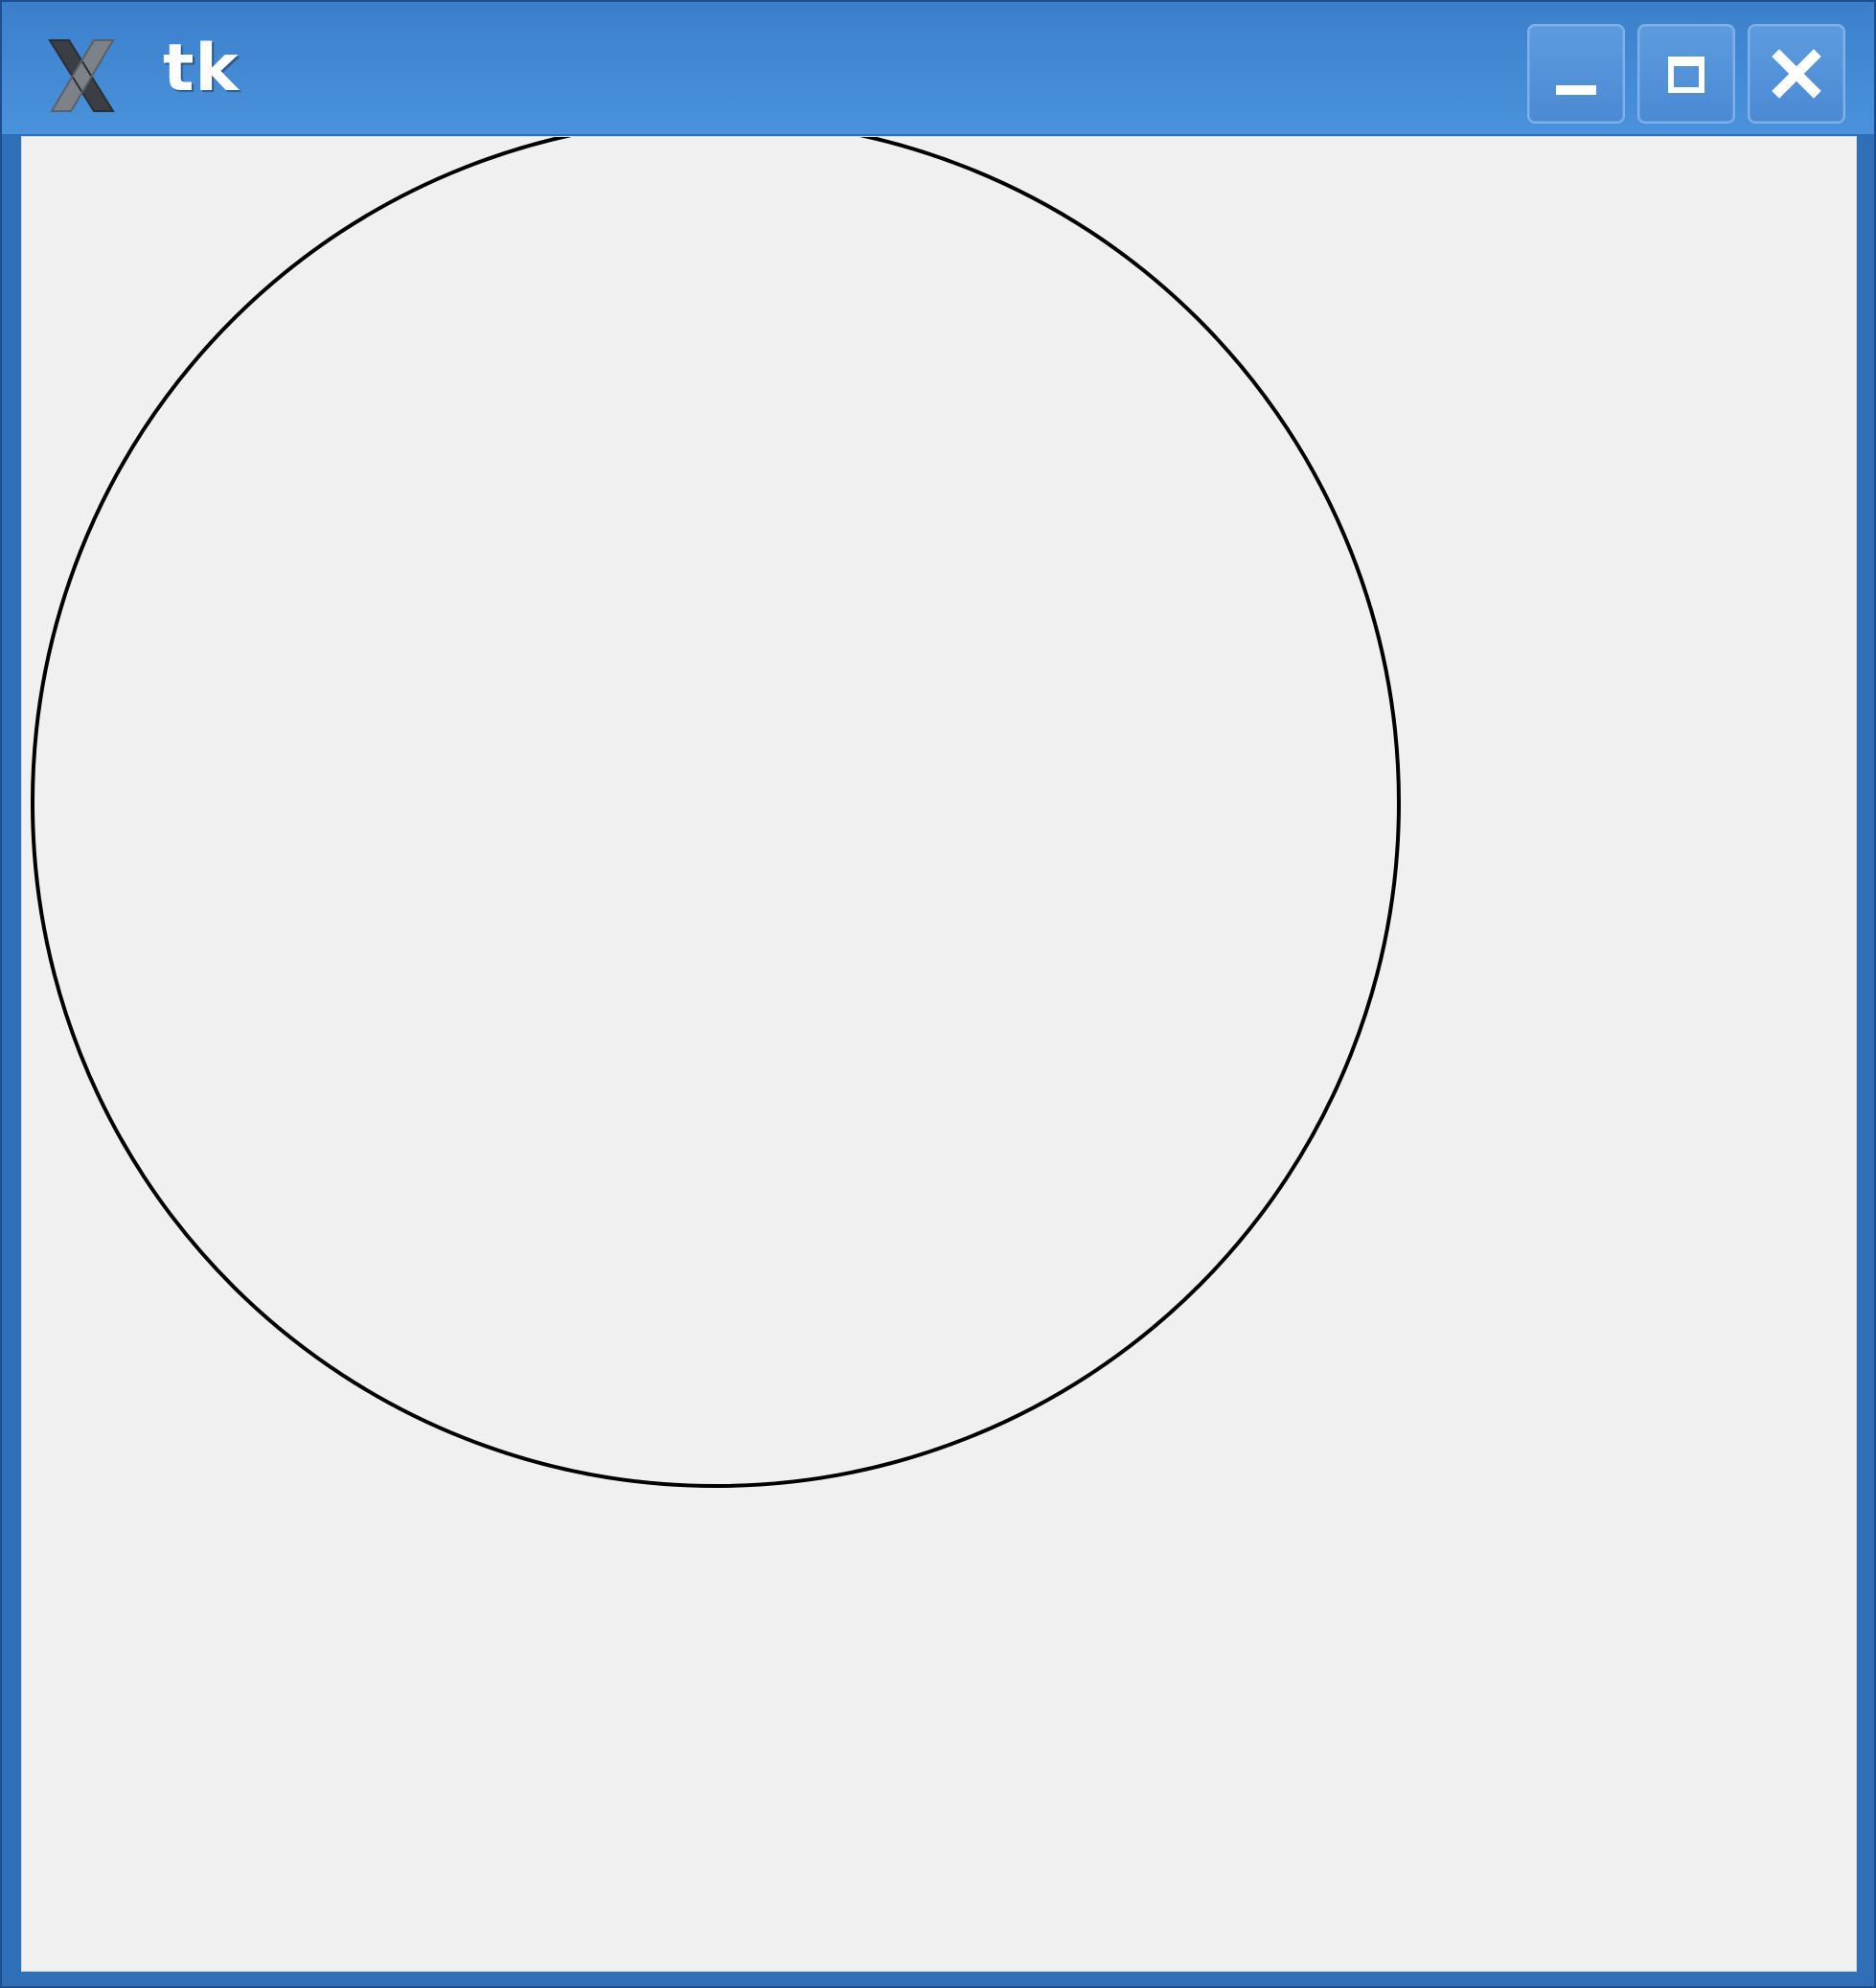 The height and width of the screenshot is (1988, 1876). What do you see at coordinates (1576, 74) in the screenshot?
I see `minimize-button` at bounding box center [1576, 74].